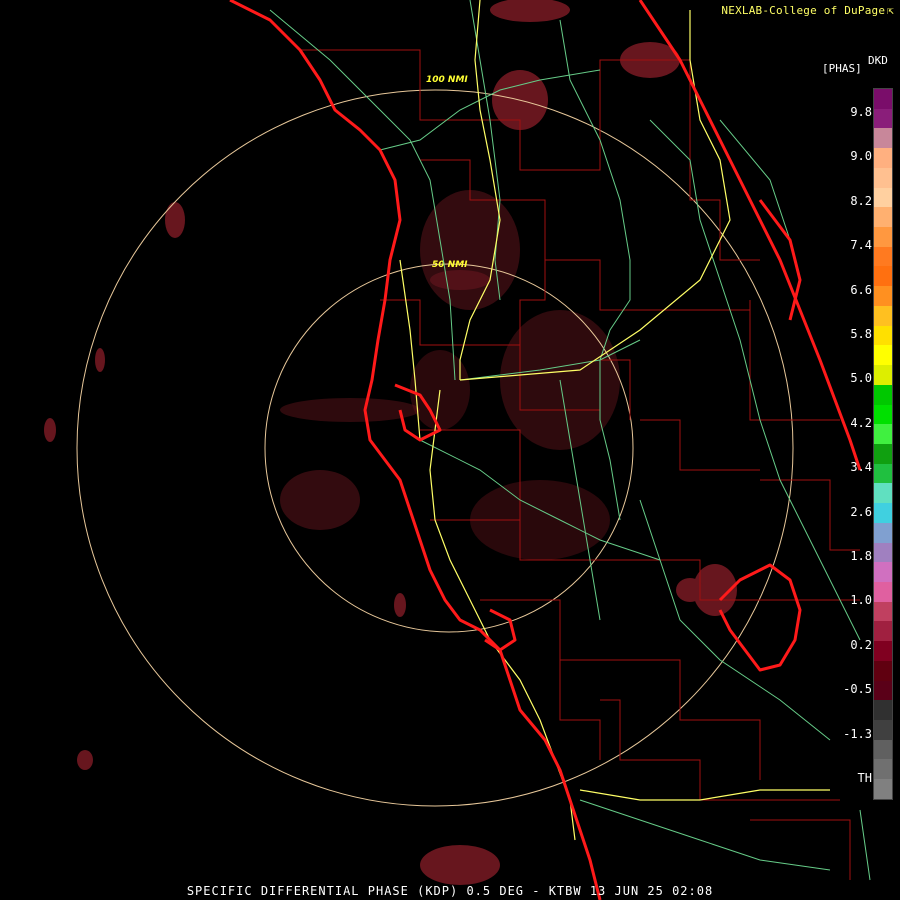 The width and height of the screenshot is (900, 900). Describe the element at coordinates (447, 80) in the screenshot. I see `range-label-100nmi: 100 NMI` at that location.